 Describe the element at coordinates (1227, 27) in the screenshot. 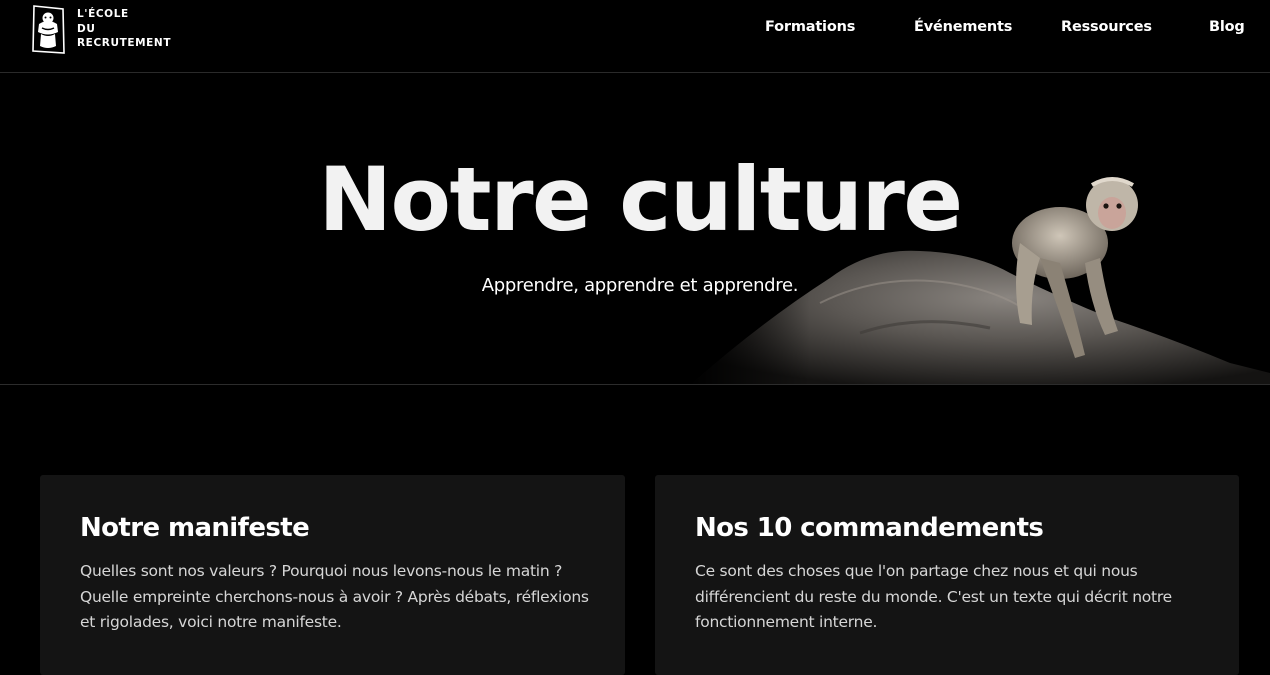

I see `nav-blog: Blog` at that location.